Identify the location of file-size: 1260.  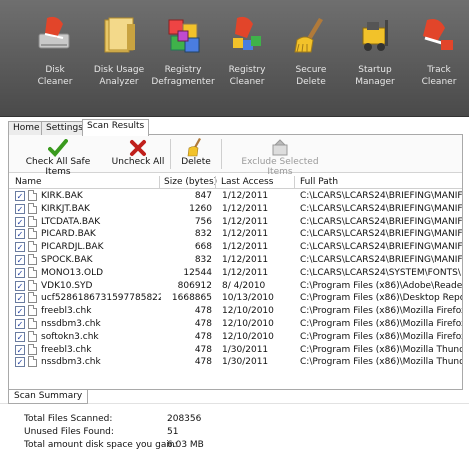
(200, 208).